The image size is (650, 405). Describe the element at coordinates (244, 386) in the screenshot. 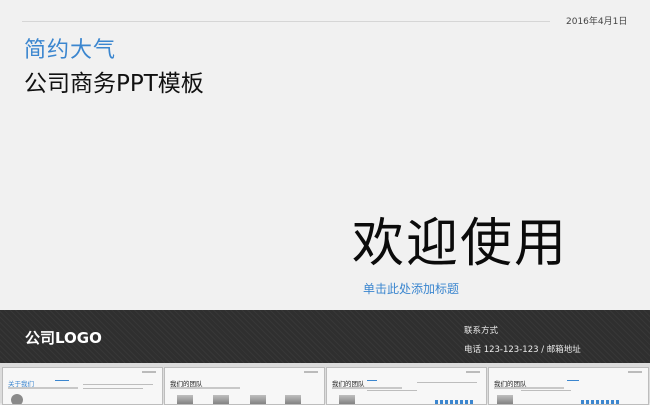

I see `slide-thumbnail-2: 我们的团队` at that location.